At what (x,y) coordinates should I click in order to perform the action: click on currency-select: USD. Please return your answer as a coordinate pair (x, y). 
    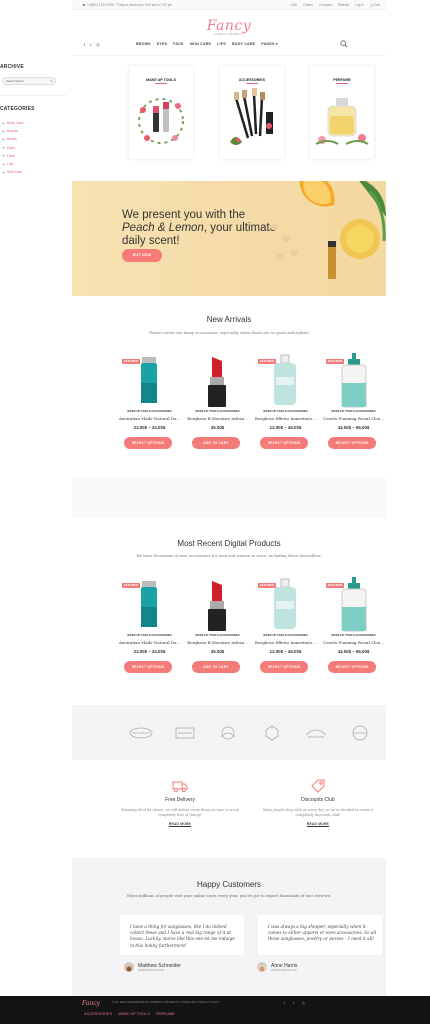
    Looking at the image, I should click on (294, 5).